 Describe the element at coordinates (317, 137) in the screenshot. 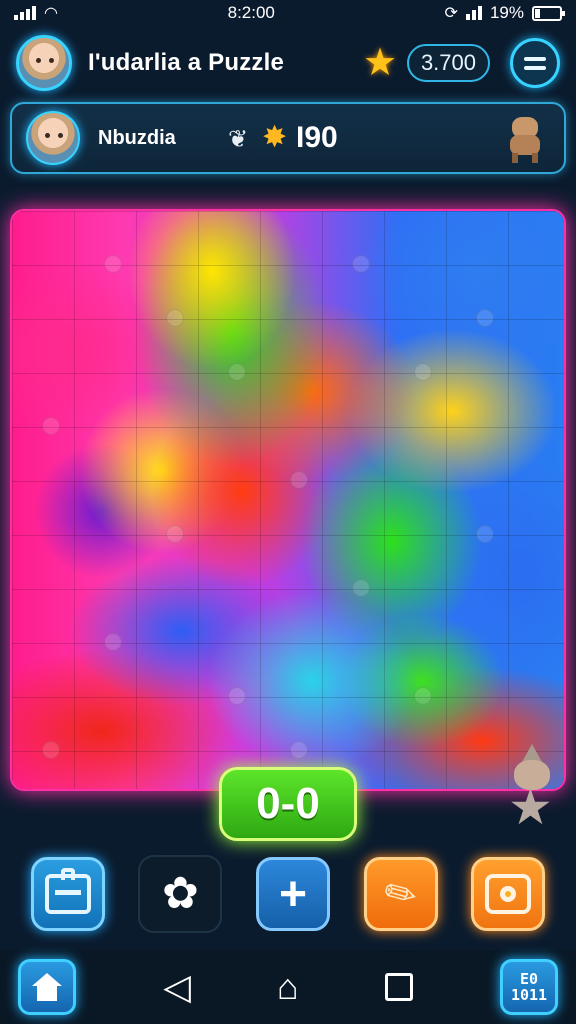

I see `player-score: I90` at that location.